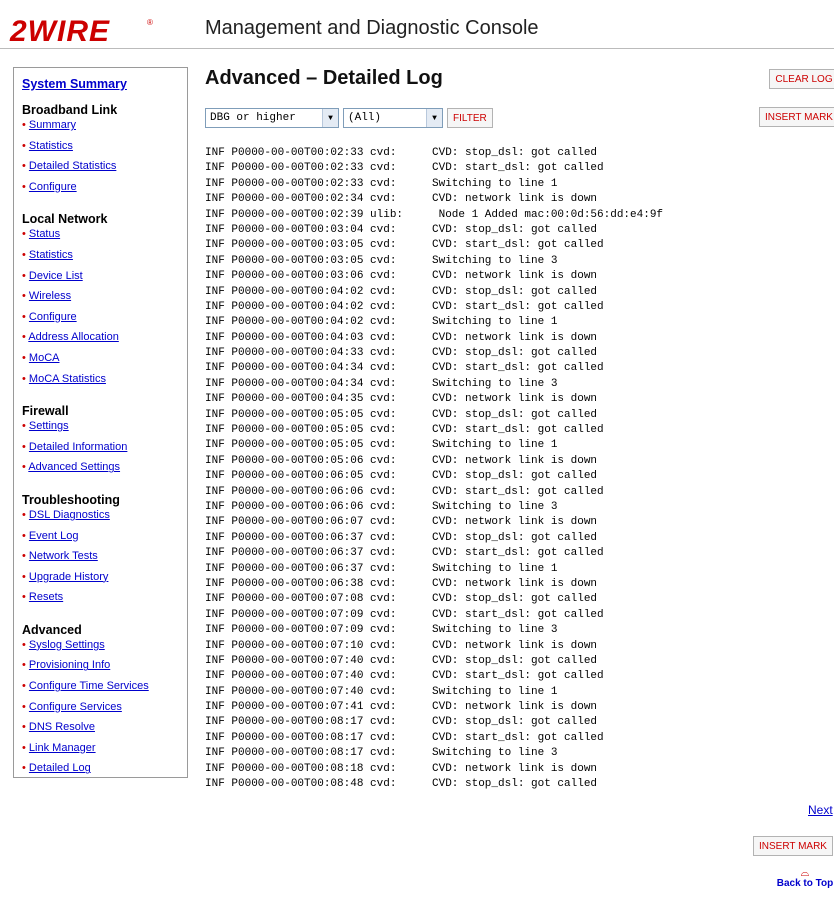 The width and height of the screenshot is (834, 906). Describe the element at coordinates (100, 430) in the screenshot. I see `sidebar-item: • Settings` at that location.